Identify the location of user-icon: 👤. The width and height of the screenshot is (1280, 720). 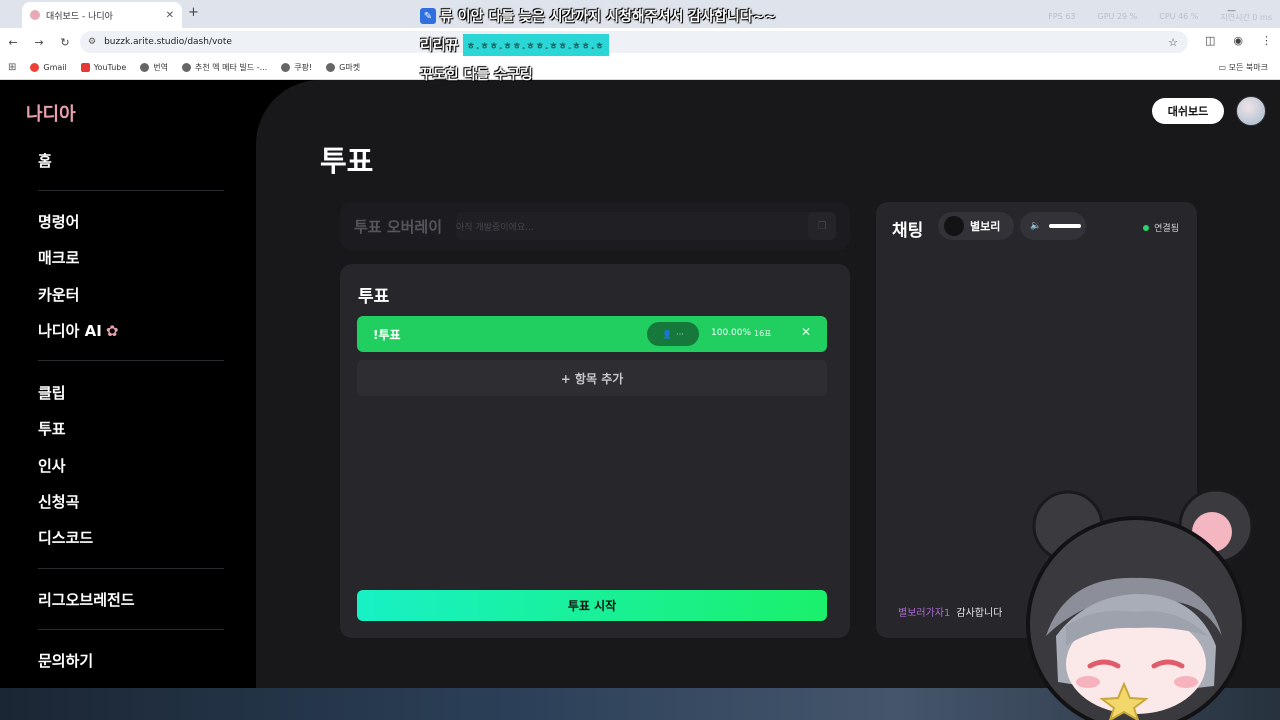
(667, 334).